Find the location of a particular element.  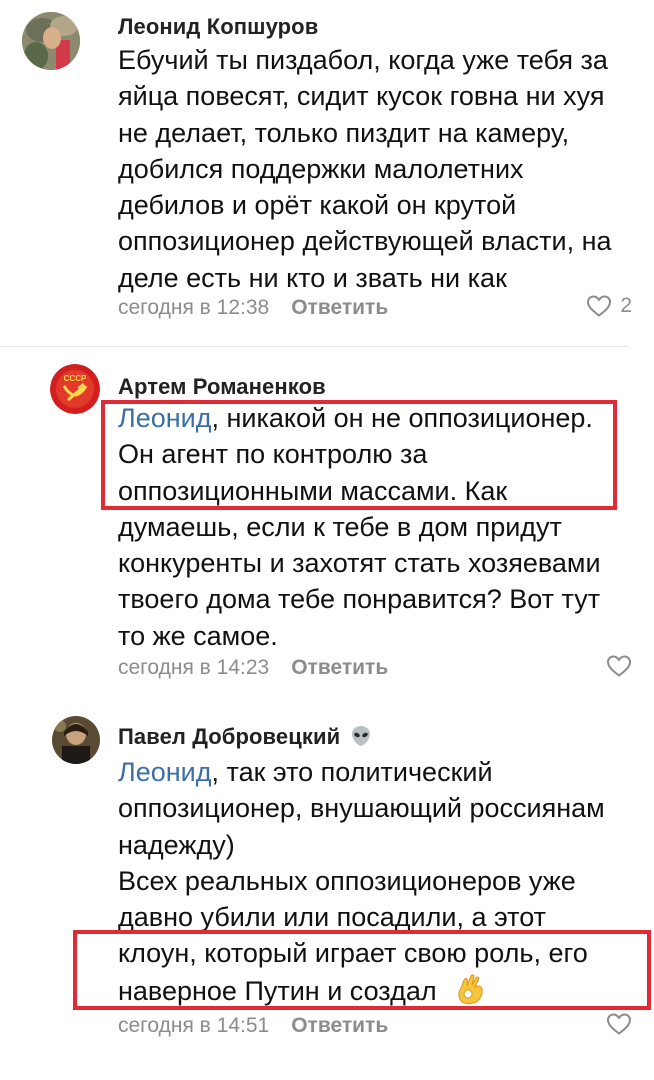

comment-text-fragment: , никакой он не оппозиционер. is located at coordinates (402, 418).